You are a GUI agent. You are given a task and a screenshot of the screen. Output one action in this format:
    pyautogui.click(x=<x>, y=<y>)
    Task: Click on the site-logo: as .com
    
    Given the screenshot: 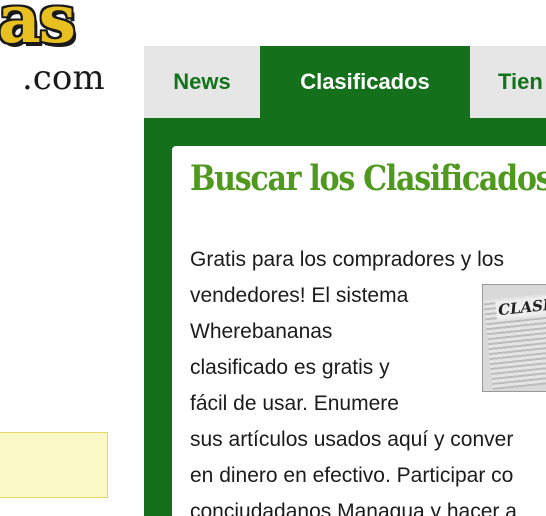 What is the action you would take?
    pyautogui.click(x=55, y=50)
    